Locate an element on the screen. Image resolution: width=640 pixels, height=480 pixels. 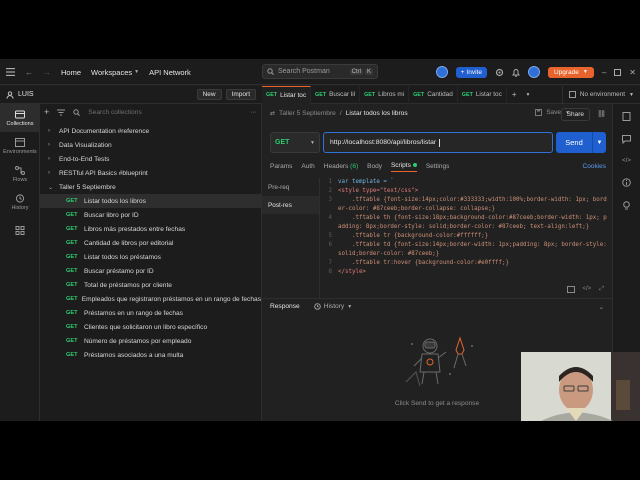
bell-icon is located at coordinates (516, 72).